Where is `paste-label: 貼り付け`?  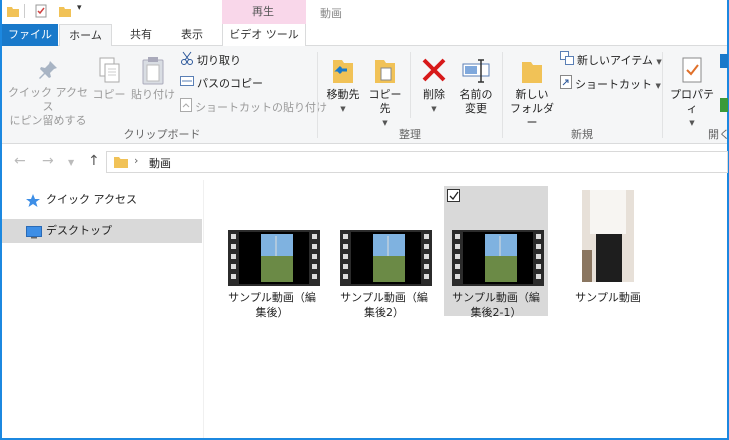
paste-label: 貼り付け is located at coordinates (153, 94).